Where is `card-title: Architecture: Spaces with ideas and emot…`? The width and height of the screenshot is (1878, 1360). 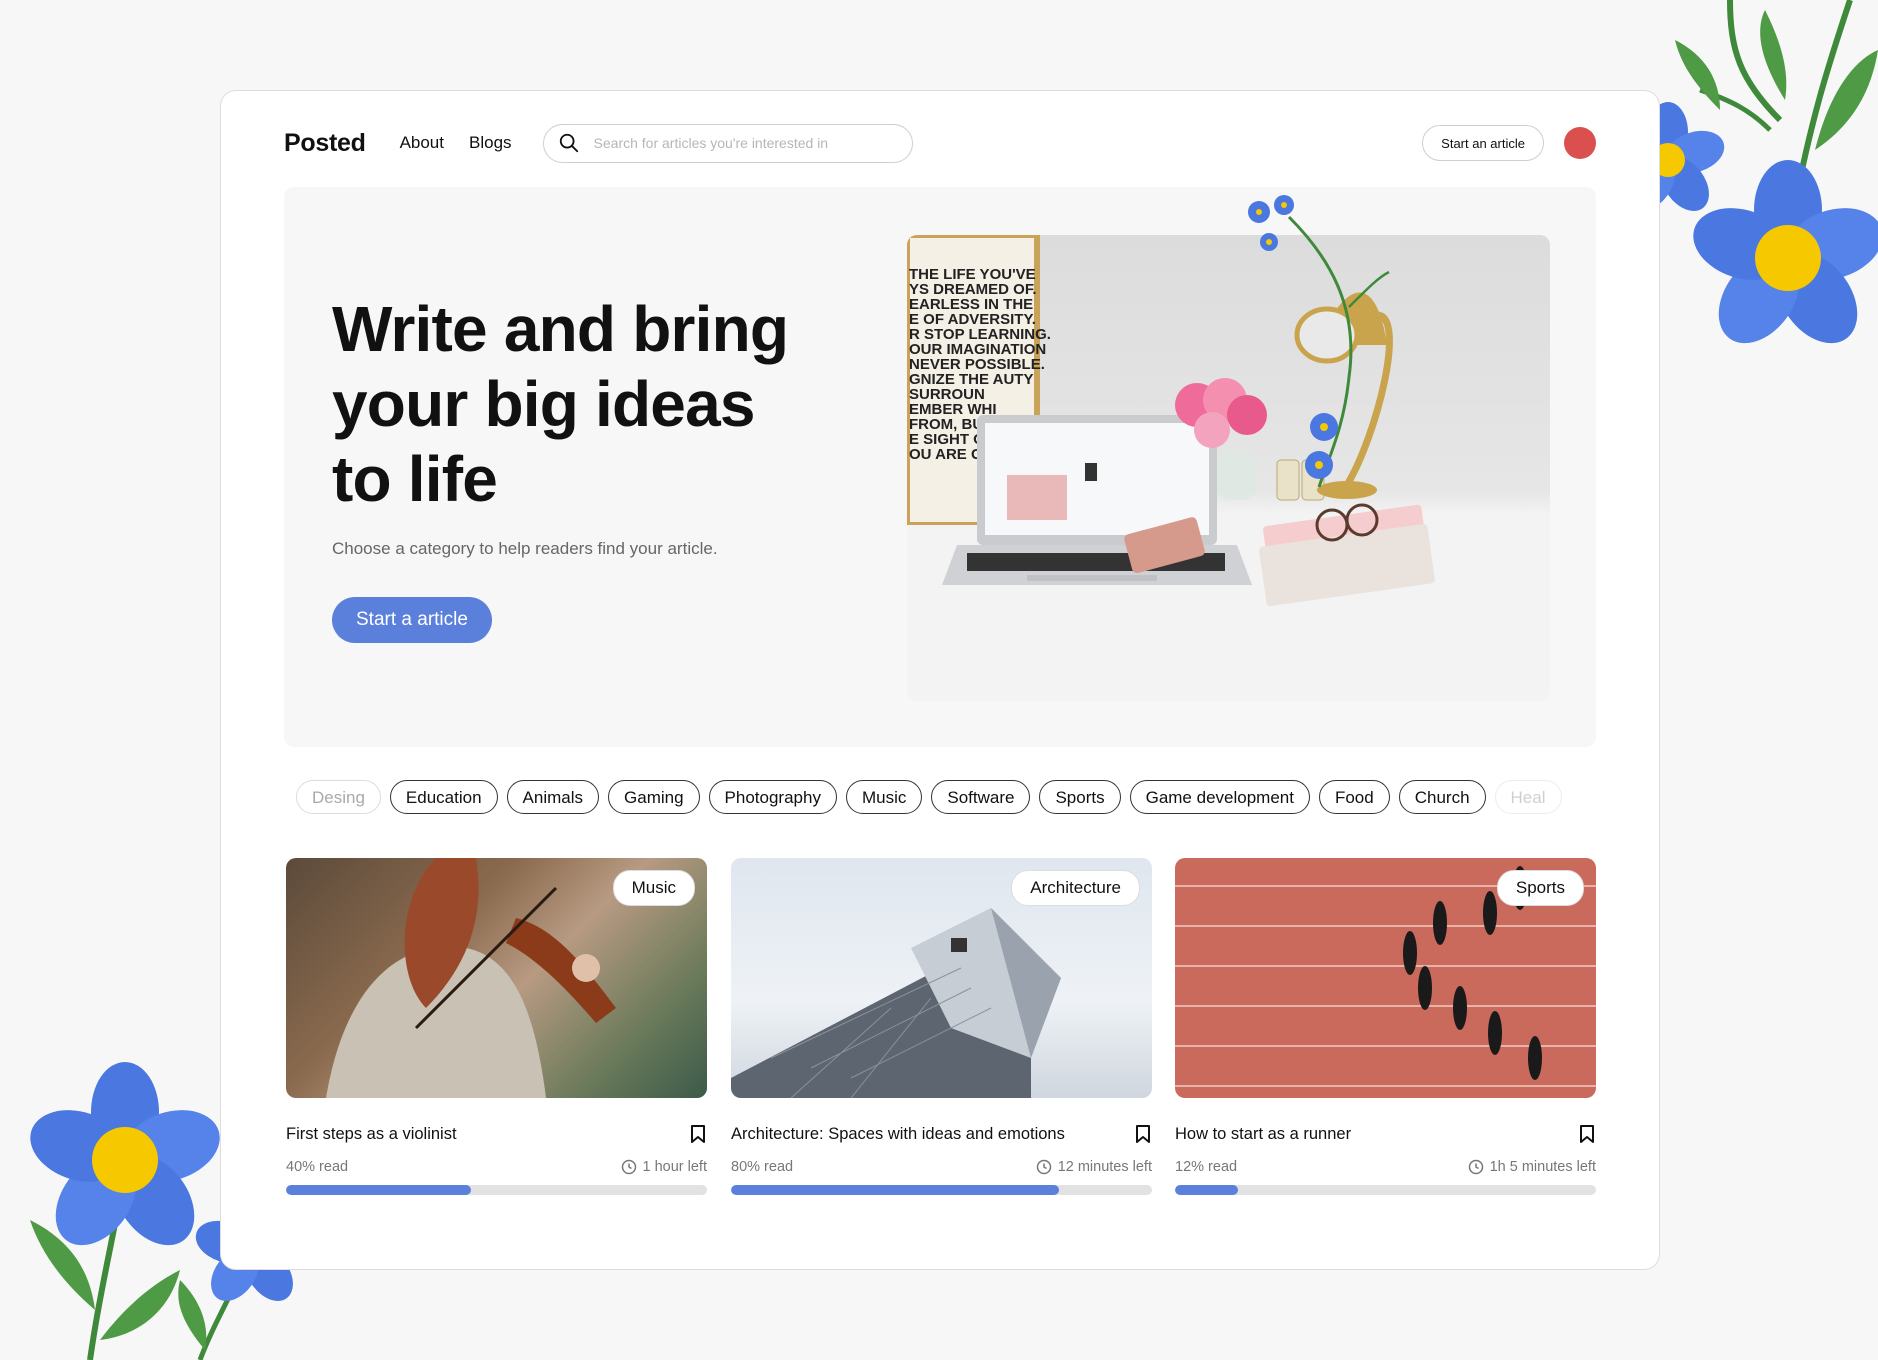
card-title: Architecture: Spaces with ideas and emot… is located at coordinates (932, 1134).